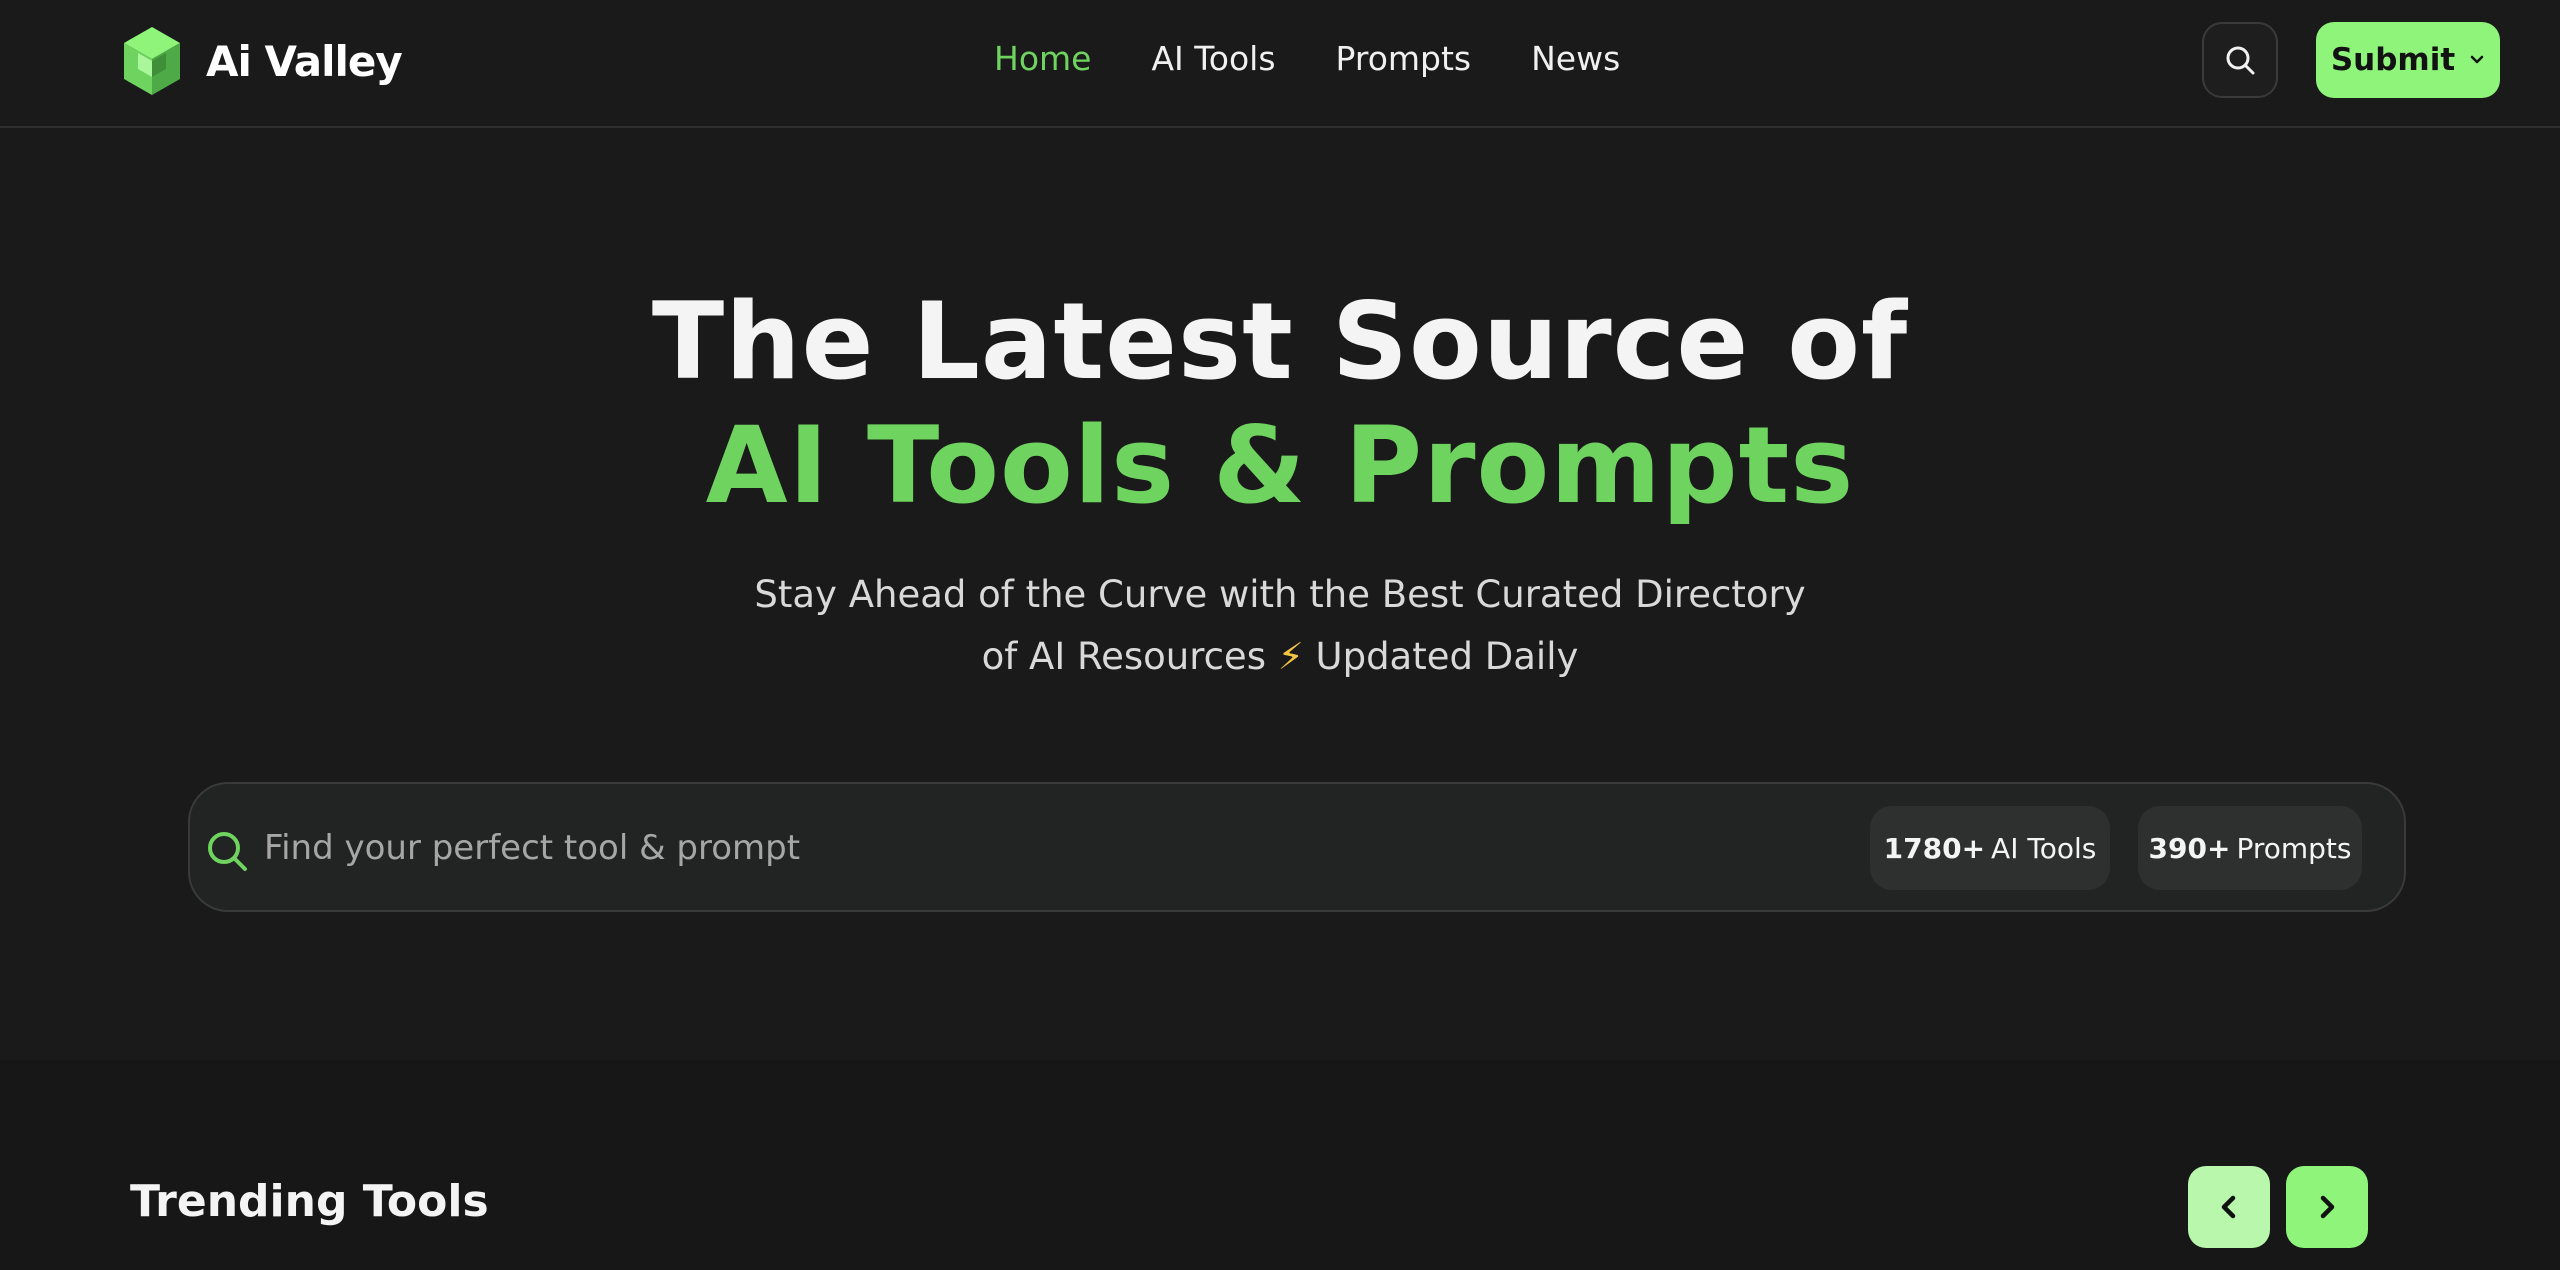 This screenshot has width=2560, height=1270. I want to click on main-nav: Home AI Tools Prompts News, so click(1307, 58).